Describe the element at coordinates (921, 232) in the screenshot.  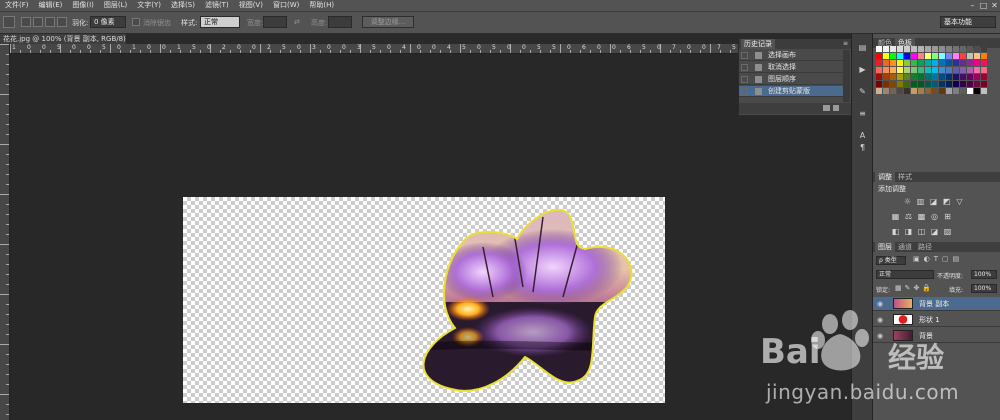
I see `adjustment-icon: ◫` at that location.